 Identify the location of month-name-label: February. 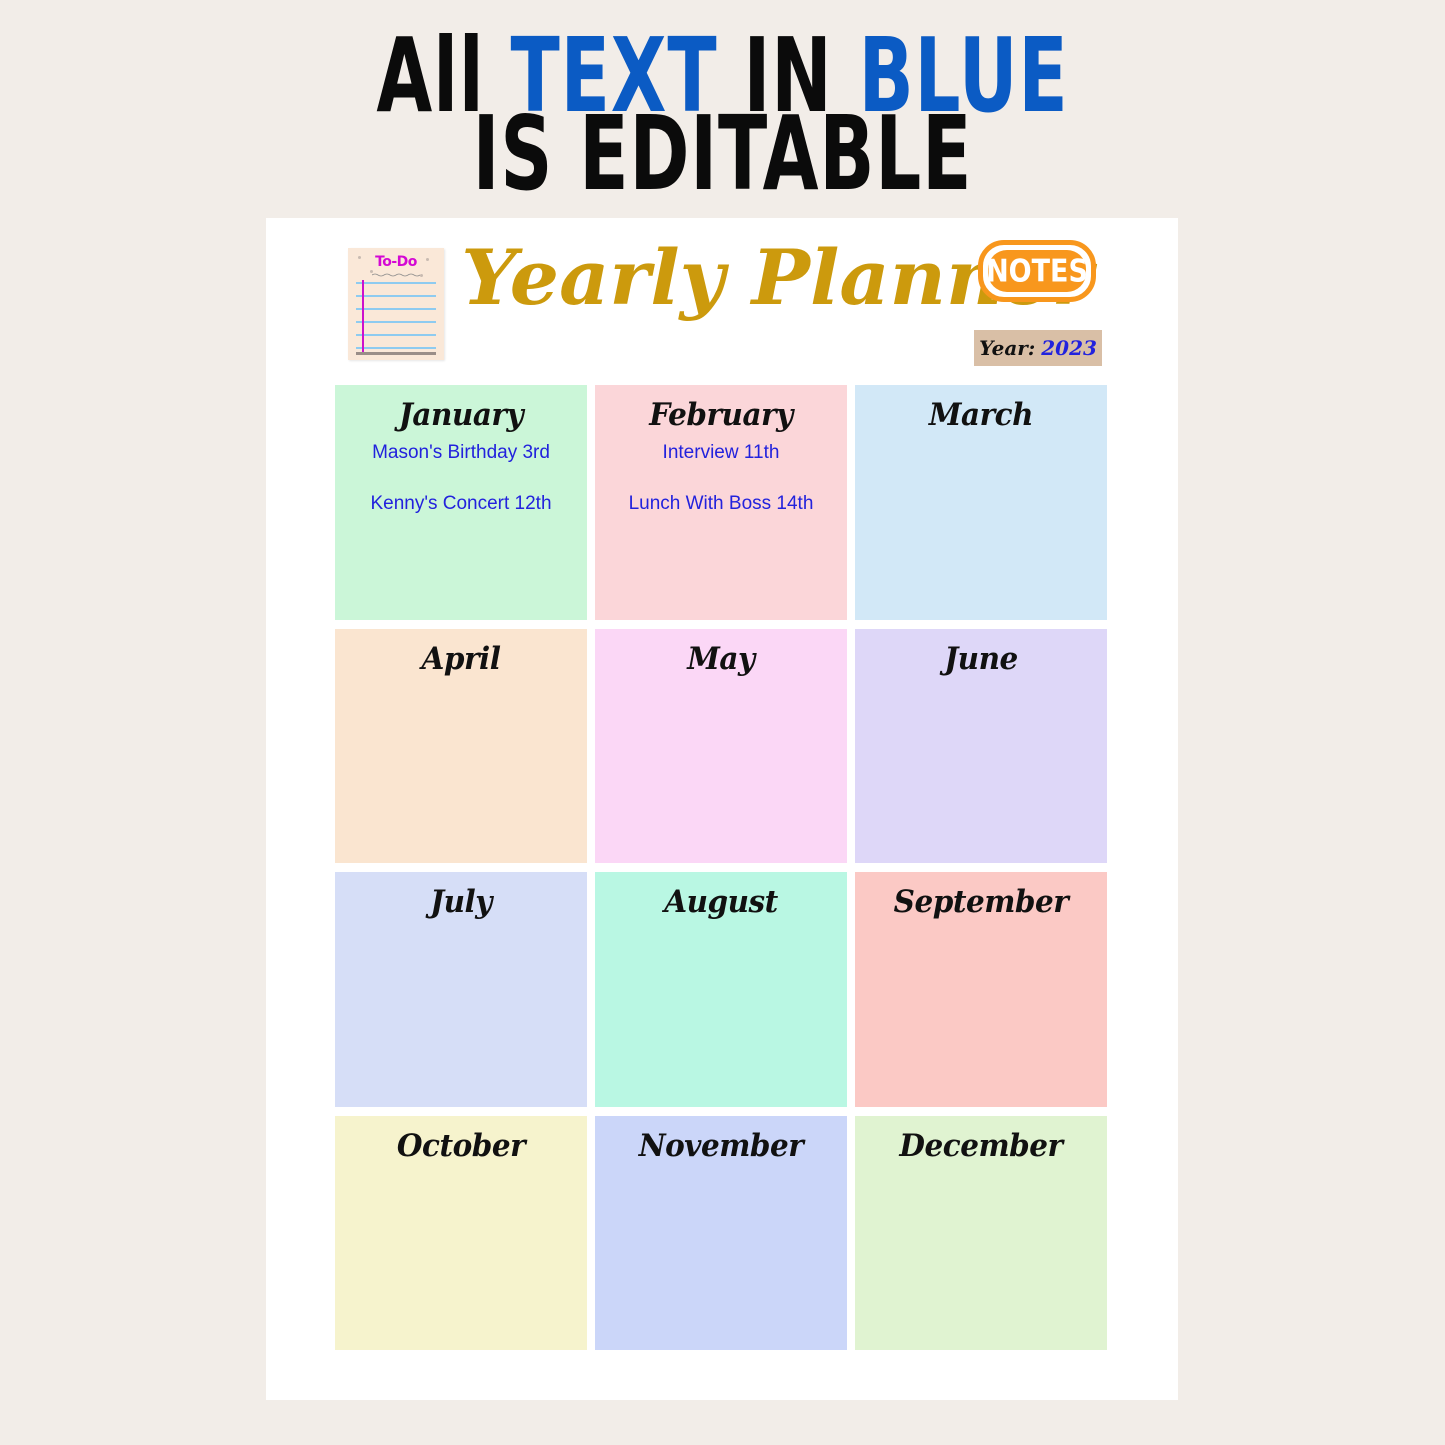
(721, 415).